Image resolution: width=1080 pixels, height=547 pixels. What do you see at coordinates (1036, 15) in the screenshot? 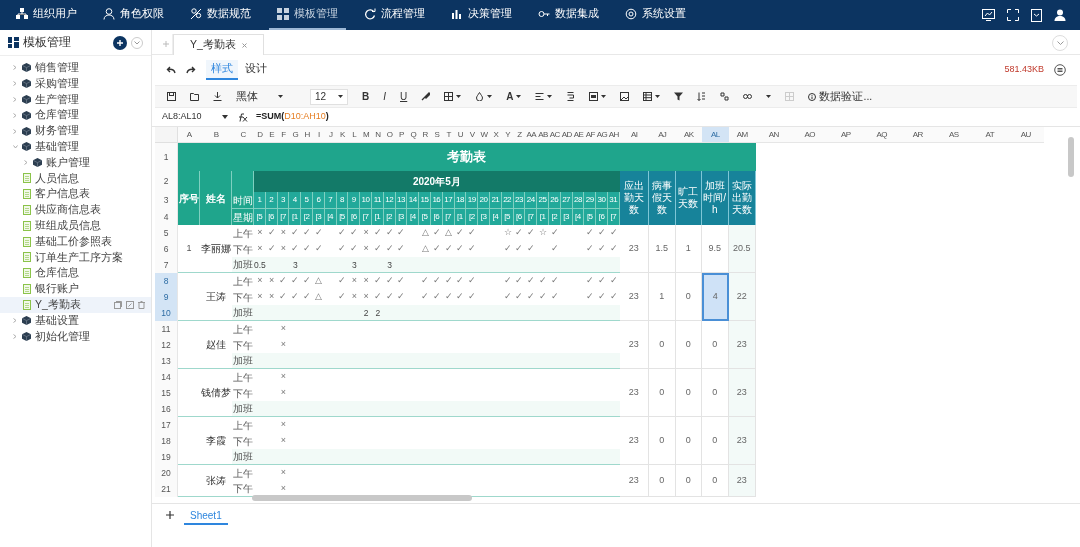
I see `document-icon` at bounding box center [1036, 15].